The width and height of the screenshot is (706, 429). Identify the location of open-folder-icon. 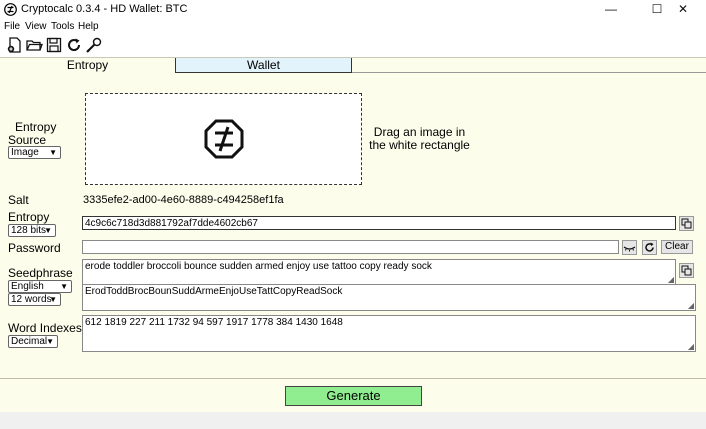
(34, 45).